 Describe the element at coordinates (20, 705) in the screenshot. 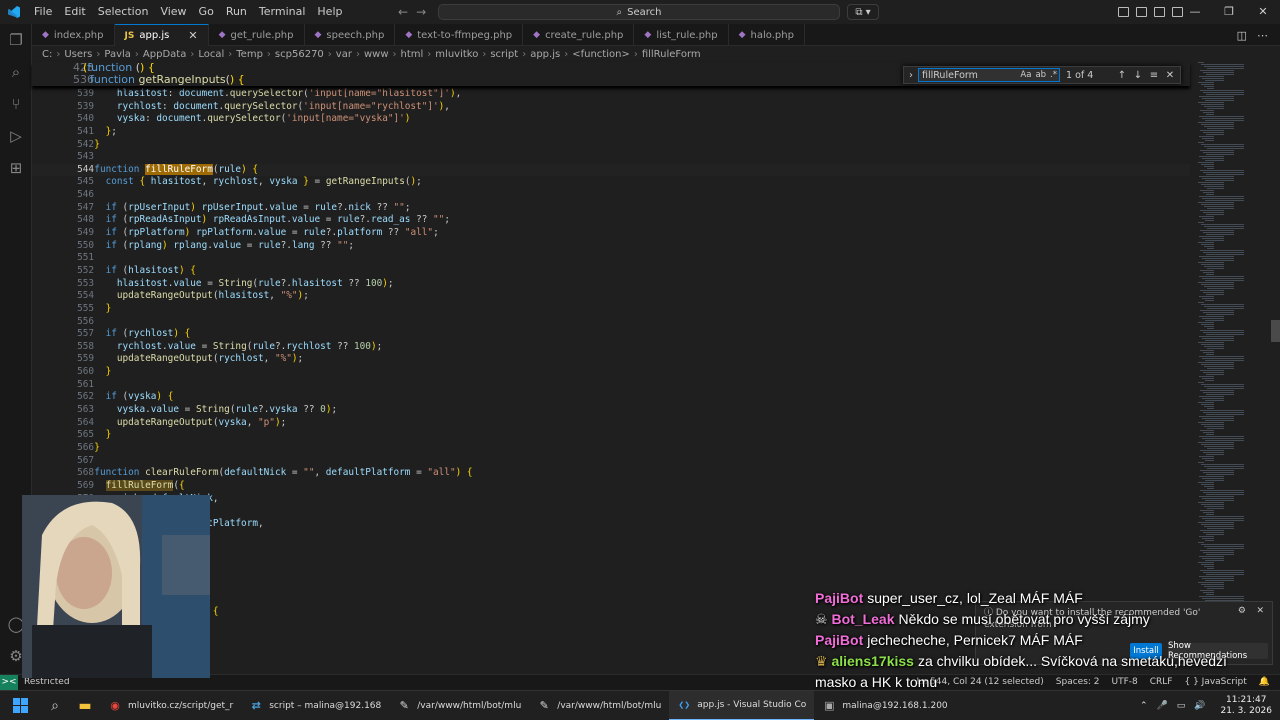

I see `start-button` at that location.